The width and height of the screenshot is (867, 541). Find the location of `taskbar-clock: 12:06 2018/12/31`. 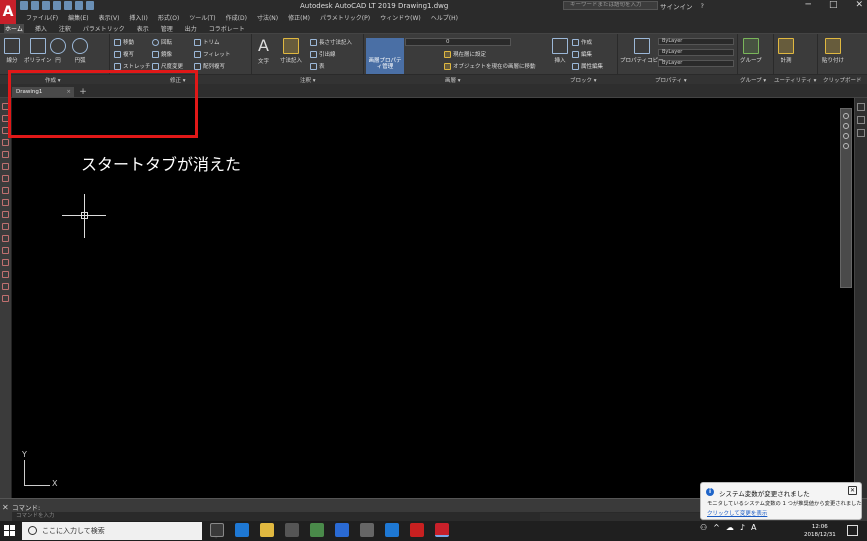

taskbar-clock: 12:06 2018/12/31 is located at coordinates (820, 531).